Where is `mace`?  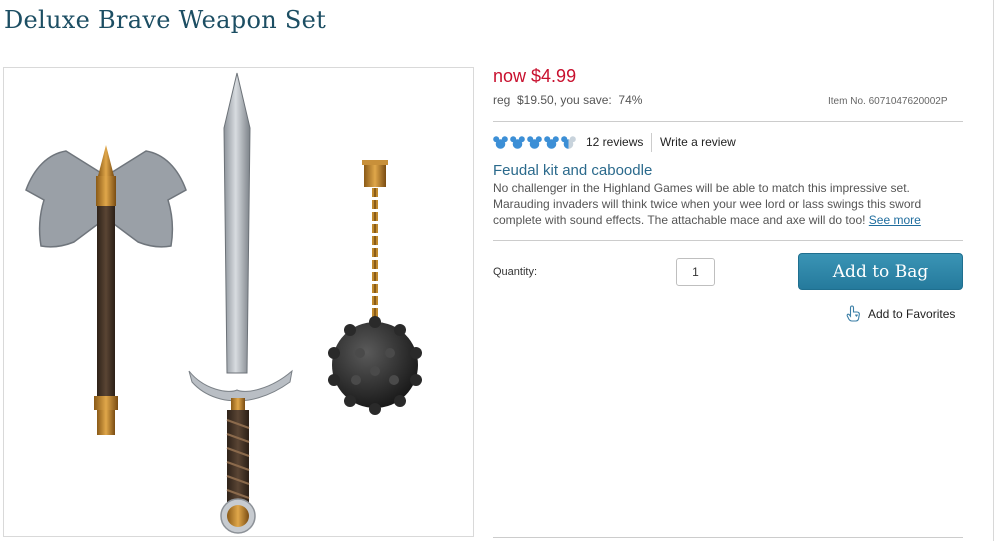 mace is located at coordinates (375, 287).